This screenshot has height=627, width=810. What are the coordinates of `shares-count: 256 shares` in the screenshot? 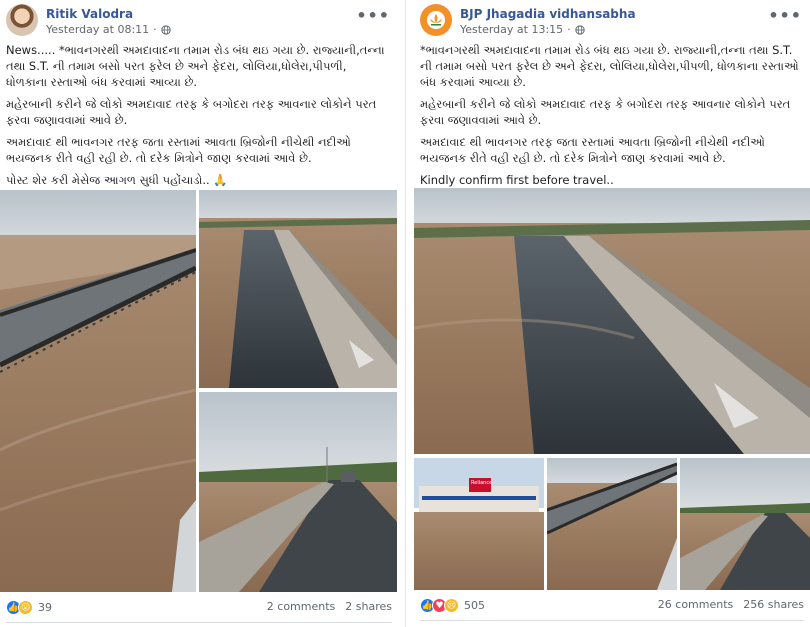 It's located at (773, 604).